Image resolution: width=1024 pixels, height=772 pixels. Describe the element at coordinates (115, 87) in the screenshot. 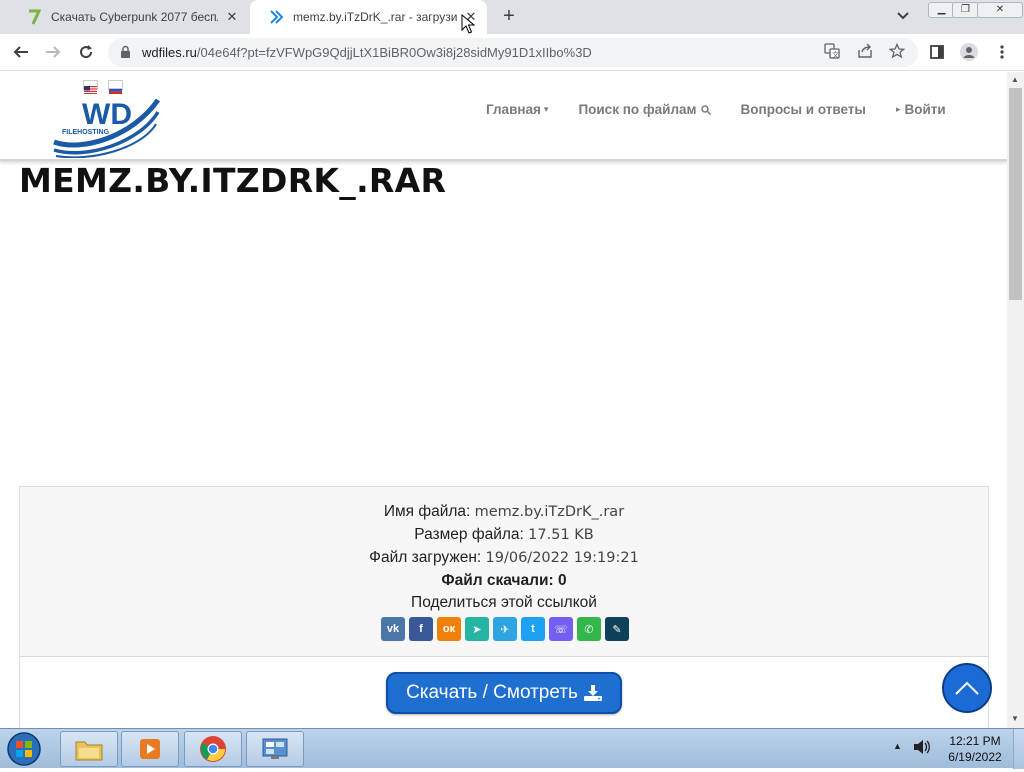

I see `ru-flag-icon` at that location.